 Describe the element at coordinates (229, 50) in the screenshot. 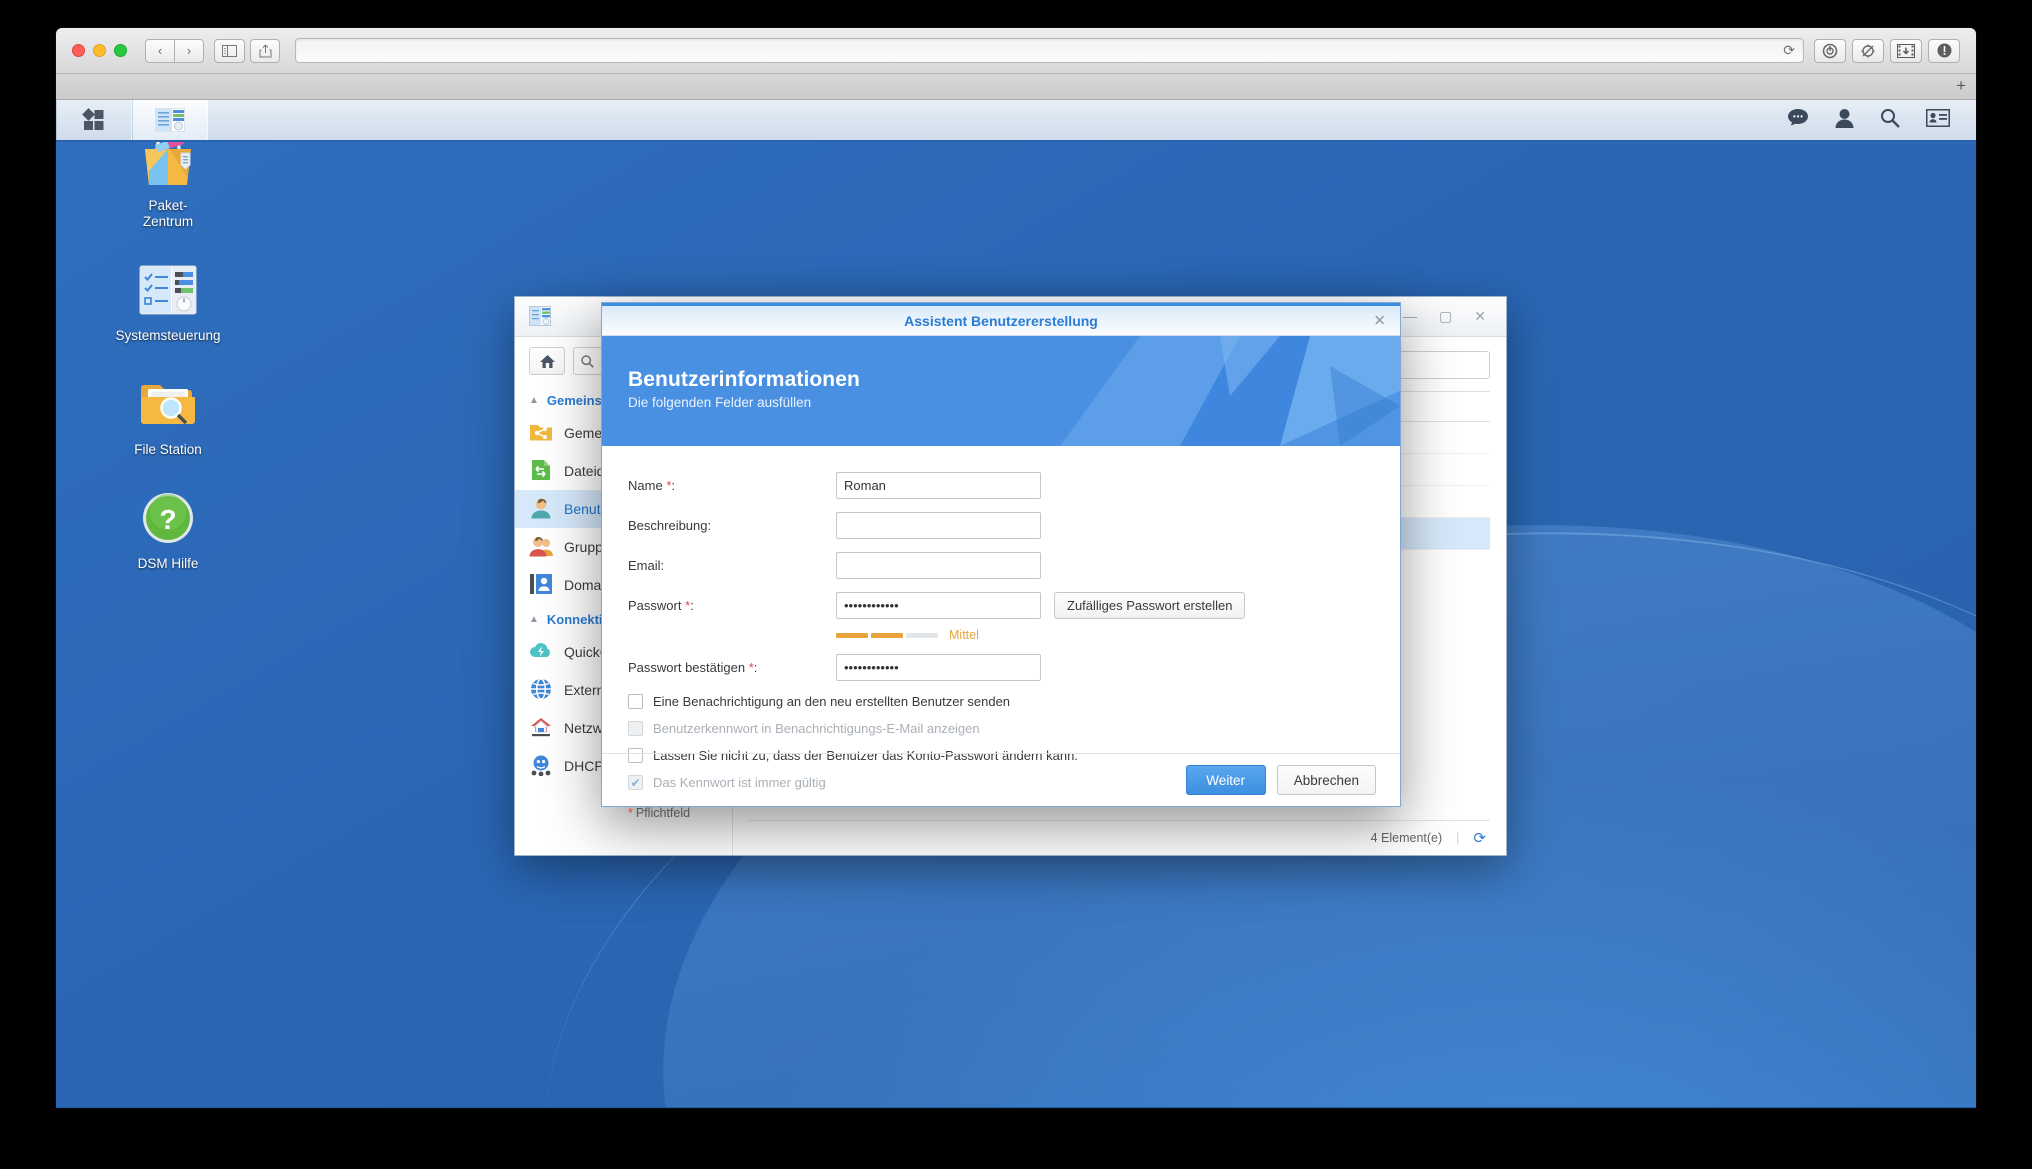

I see `sidebar-toggle-icon` at that location.